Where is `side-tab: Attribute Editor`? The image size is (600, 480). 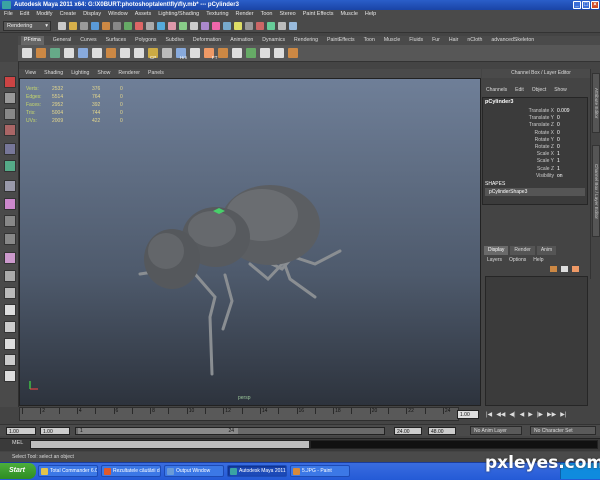 side-tab: Attribute Editor is located at coordinates (596, 103).